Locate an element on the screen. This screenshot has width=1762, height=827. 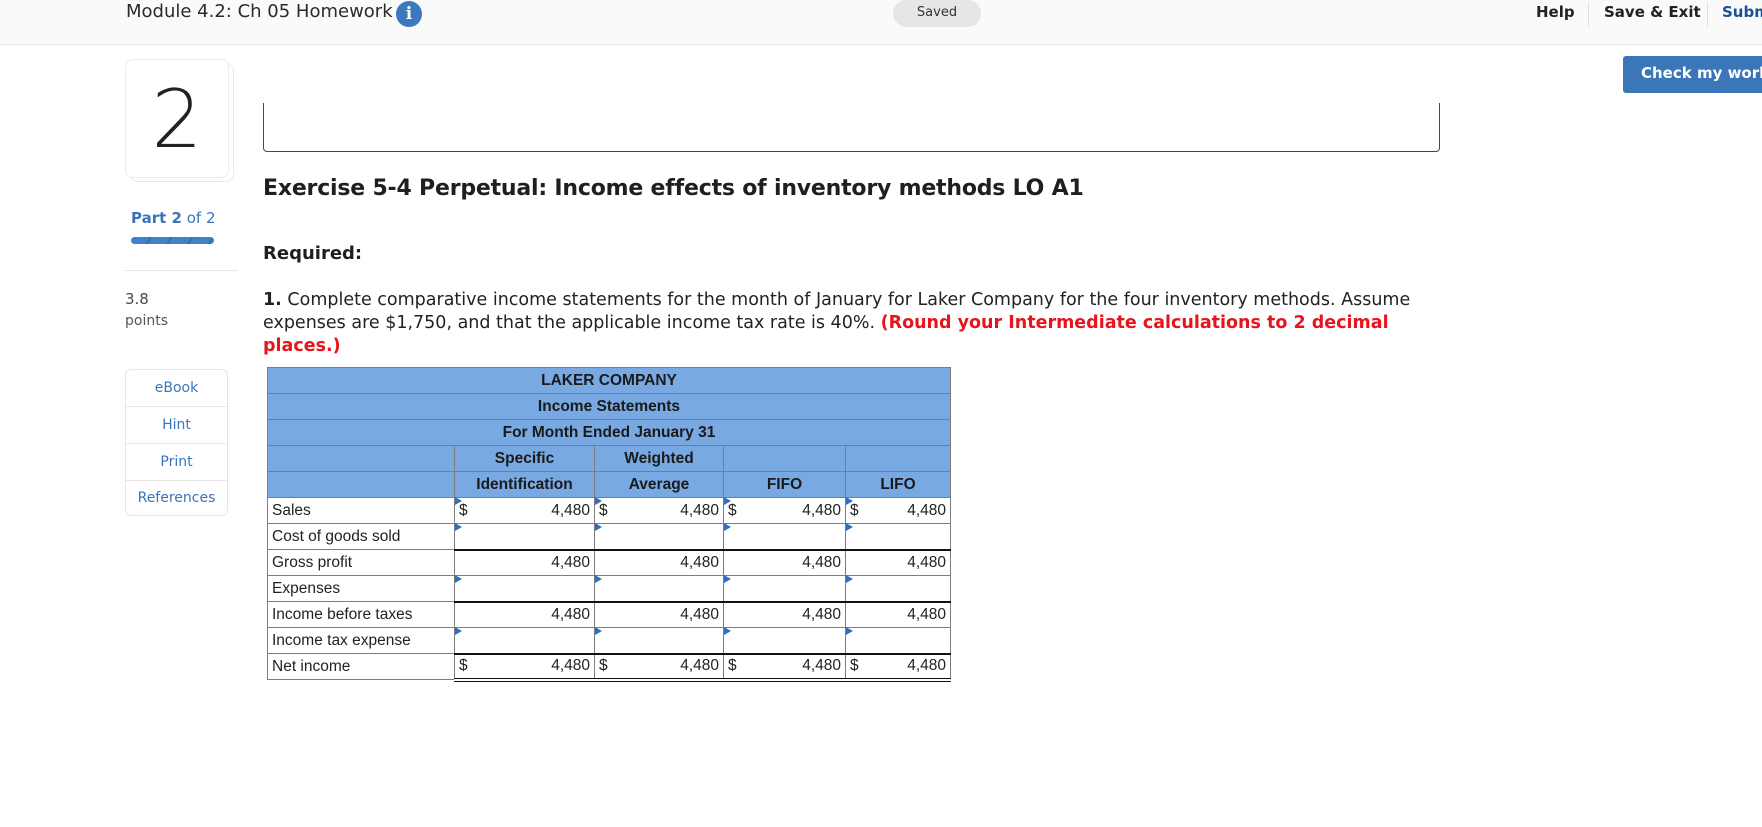
net-income-lifo: $4,480 is located at coordinates (898, 667).